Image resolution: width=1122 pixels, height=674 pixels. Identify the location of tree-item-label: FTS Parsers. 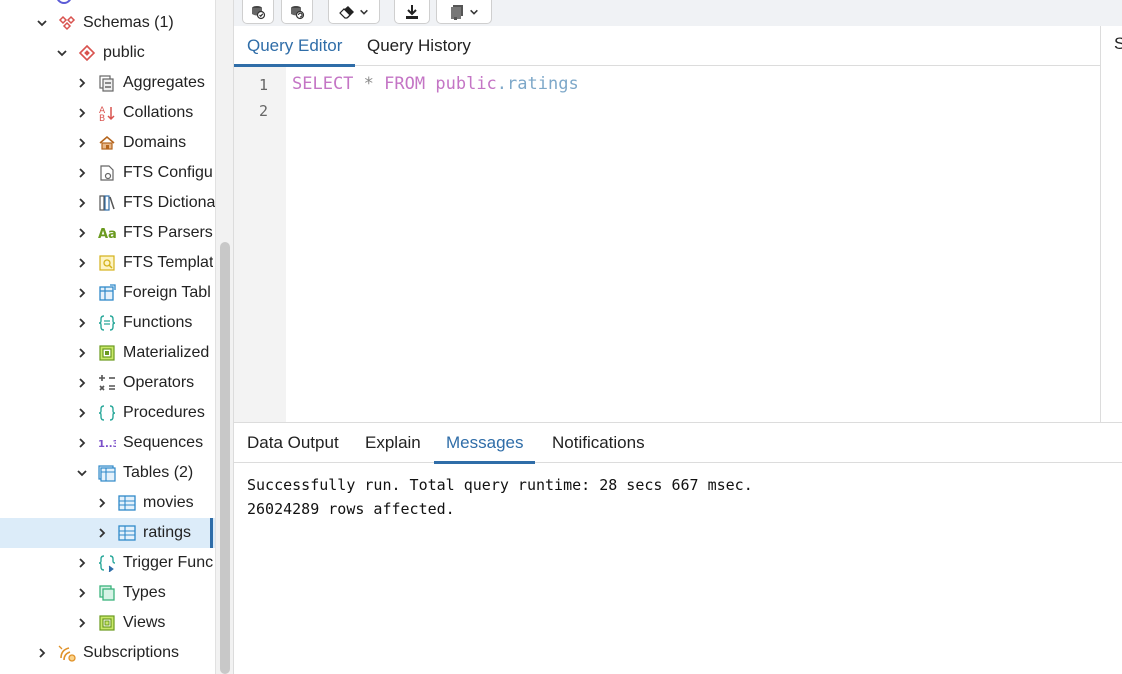
(168, 232).